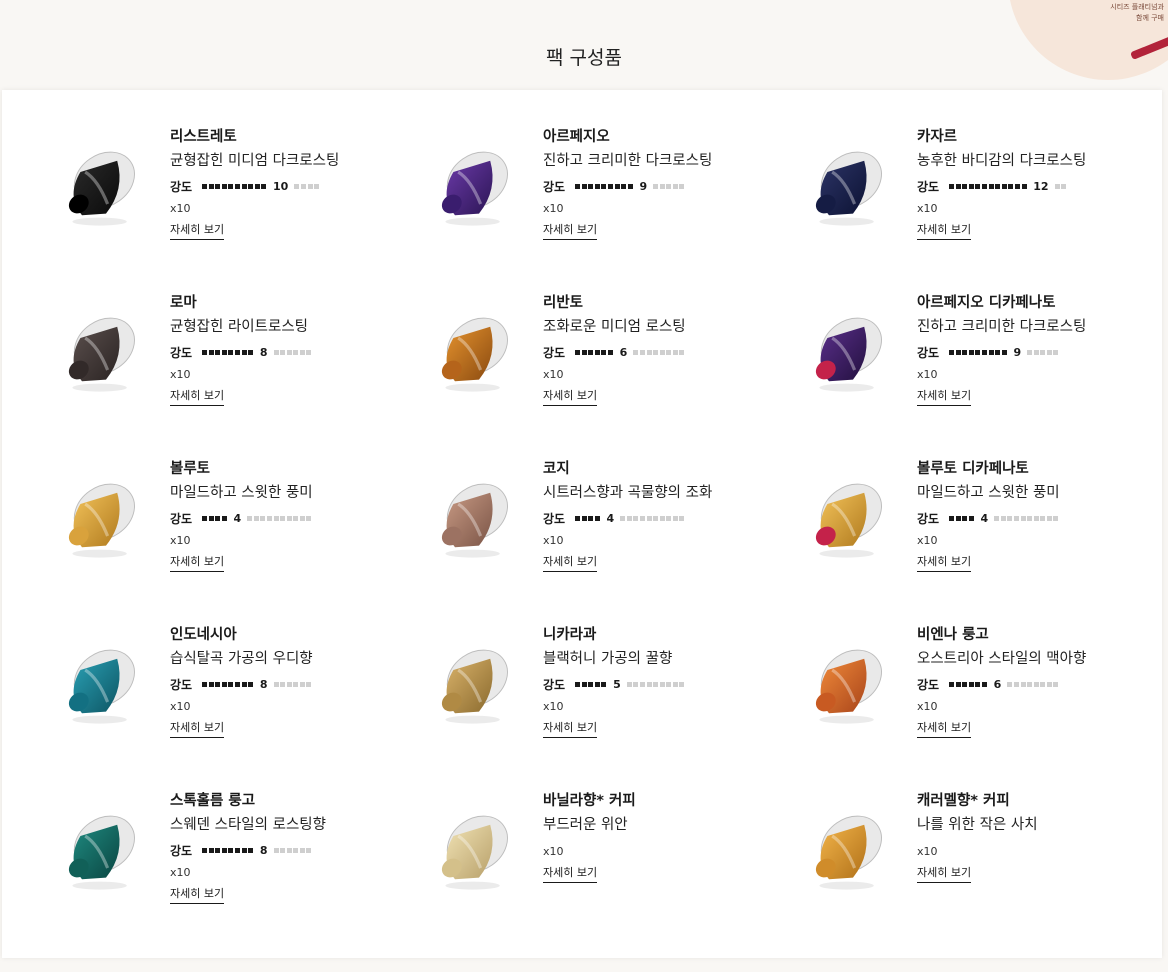 This screenshot has height=972, width=1168. What do you see at coordinates (263, 684) in the screenshot?
I see `intensity-value: 8` at bounding box center [263, 684].